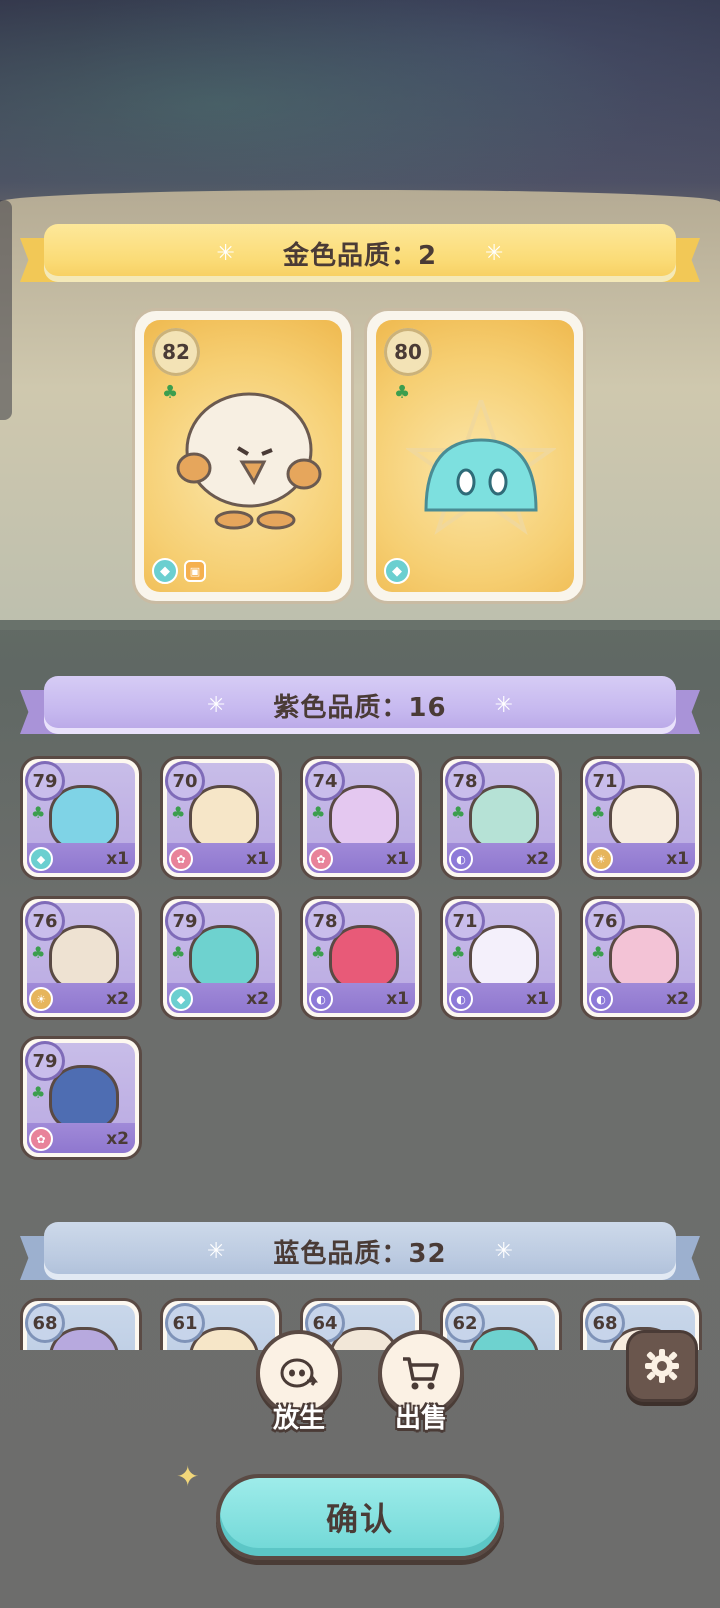 This screenshot has width=720, height=1608. What do you see at coordinates (641, 958) in the screenshot?
I see `purple-monster-card: 76 ♣ ◐ x2` at bounding box center [641, 958].